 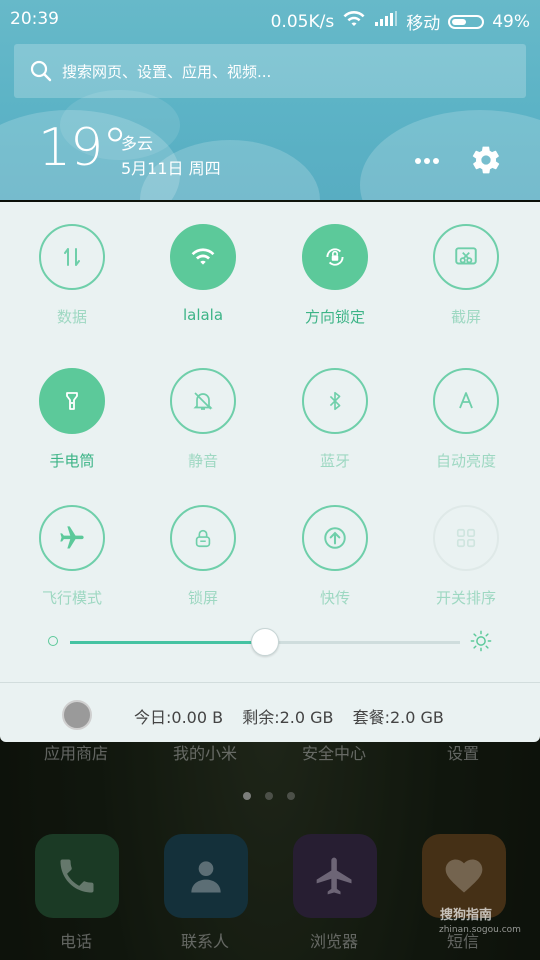 I want to click on toggle-label: 快传, so click(x=334, y=598).